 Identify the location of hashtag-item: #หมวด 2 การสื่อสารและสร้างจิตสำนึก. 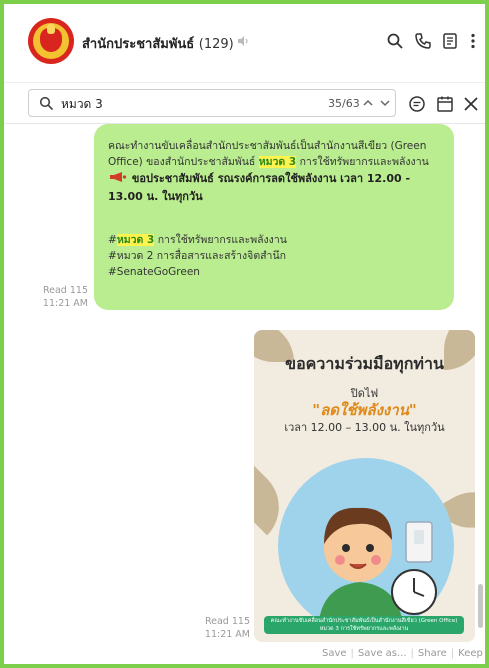
(276, 256).